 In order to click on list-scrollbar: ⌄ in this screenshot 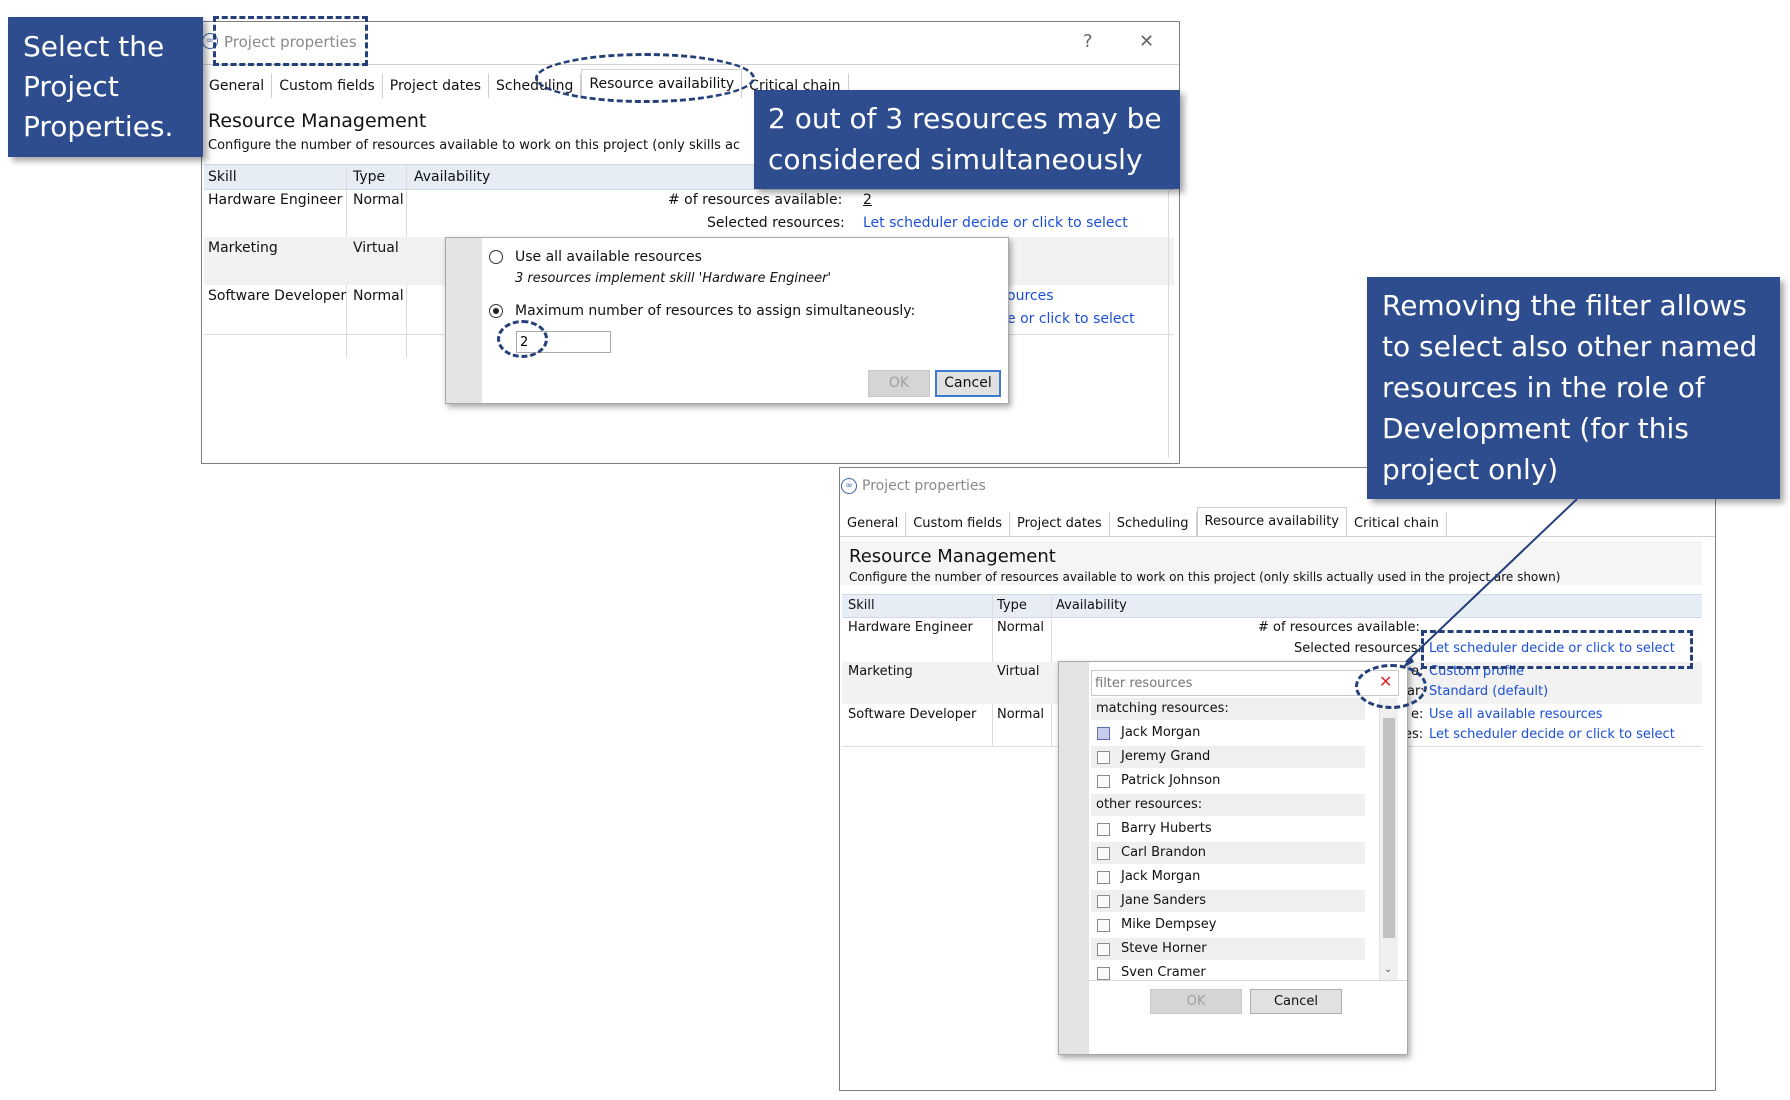, I will do `click(1388, 839)`.